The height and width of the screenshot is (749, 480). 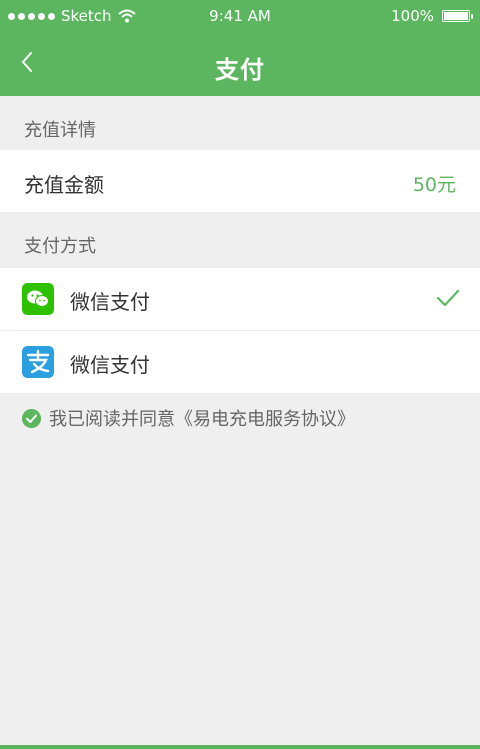 What do you see at coordinates (240, 299) in the screenshot?
I see `payment-method-wechat: 微信支付` at bounding box center [240, 299].